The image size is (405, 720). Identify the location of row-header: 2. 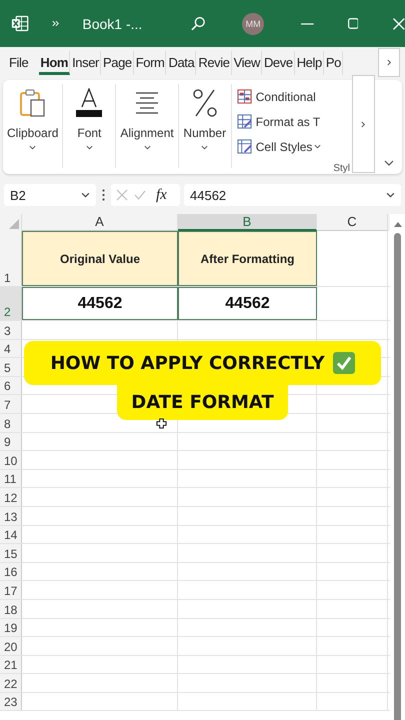
(11, 303).